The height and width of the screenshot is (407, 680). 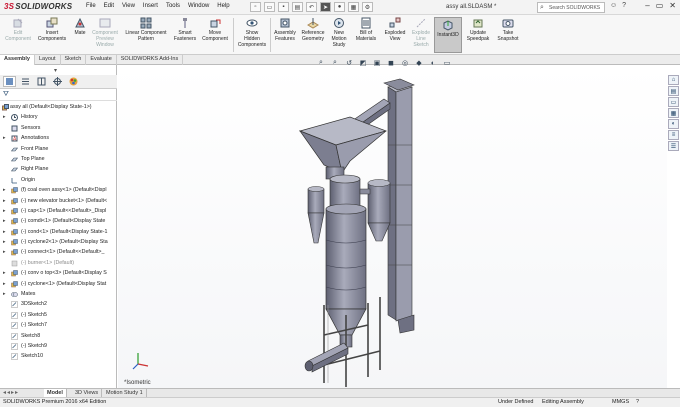 What do you see at coordinates (613, 5) in the screenshot?
I see `user-icon: ☺` at bounding box center [613, 5].